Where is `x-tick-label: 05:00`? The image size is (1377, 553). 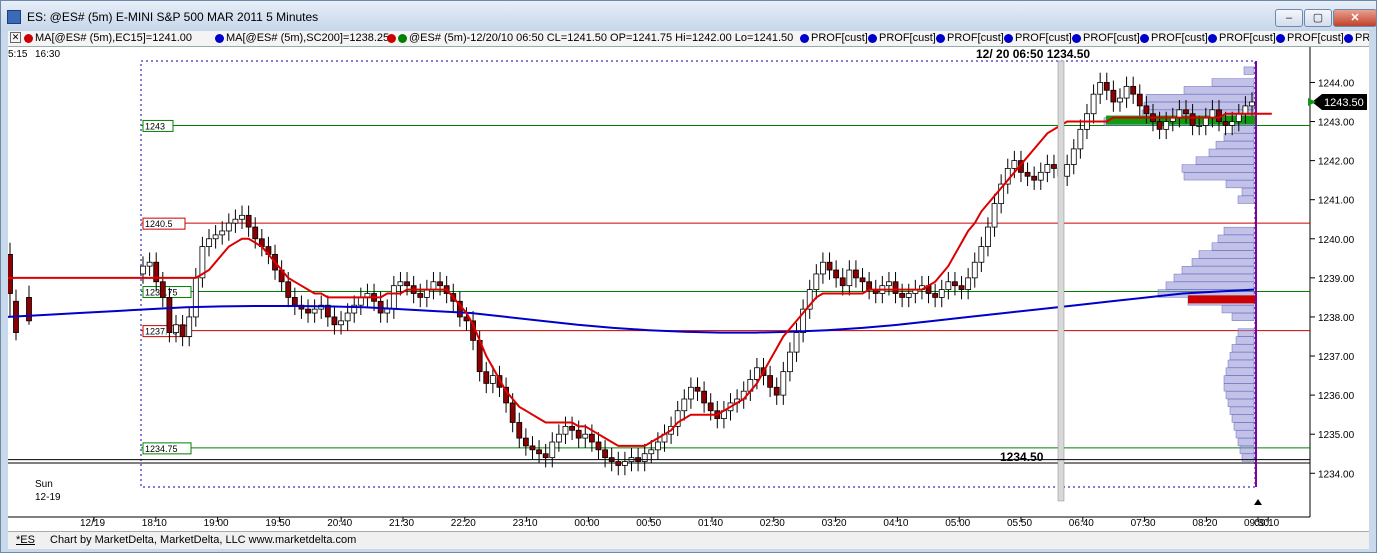 x-tick-label: 05:00 is located at coordinates (957, 523).